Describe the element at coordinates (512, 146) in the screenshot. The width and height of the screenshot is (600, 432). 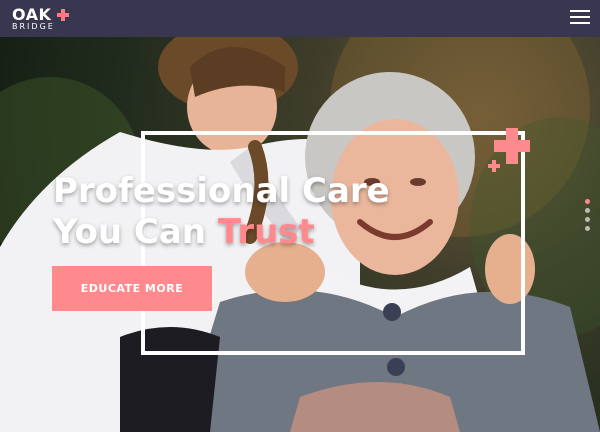
I see `large-plus-icon` at that location.